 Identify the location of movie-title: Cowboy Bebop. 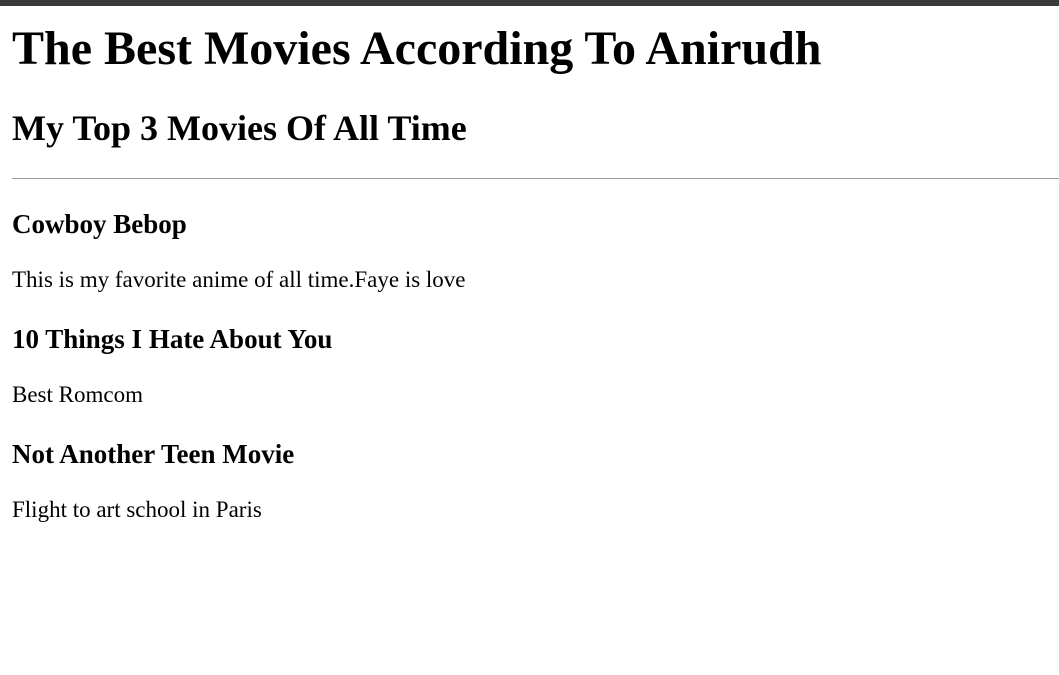
(99, 224).